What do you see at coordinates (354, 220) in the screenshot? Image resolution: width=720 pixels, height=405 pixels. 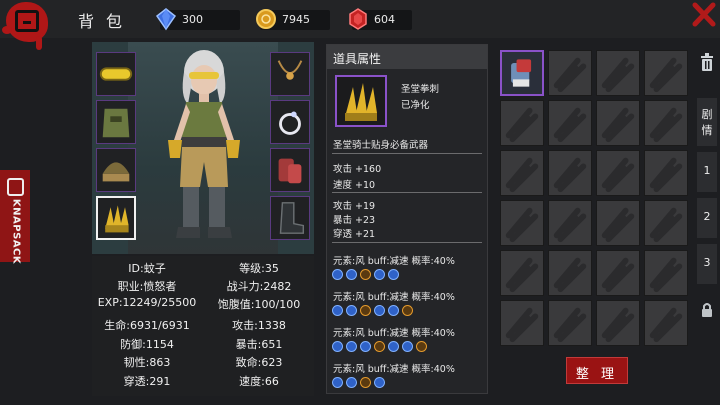 I see `item-bonus-stat: 暴击 +23` at bounding box center [354, 220].